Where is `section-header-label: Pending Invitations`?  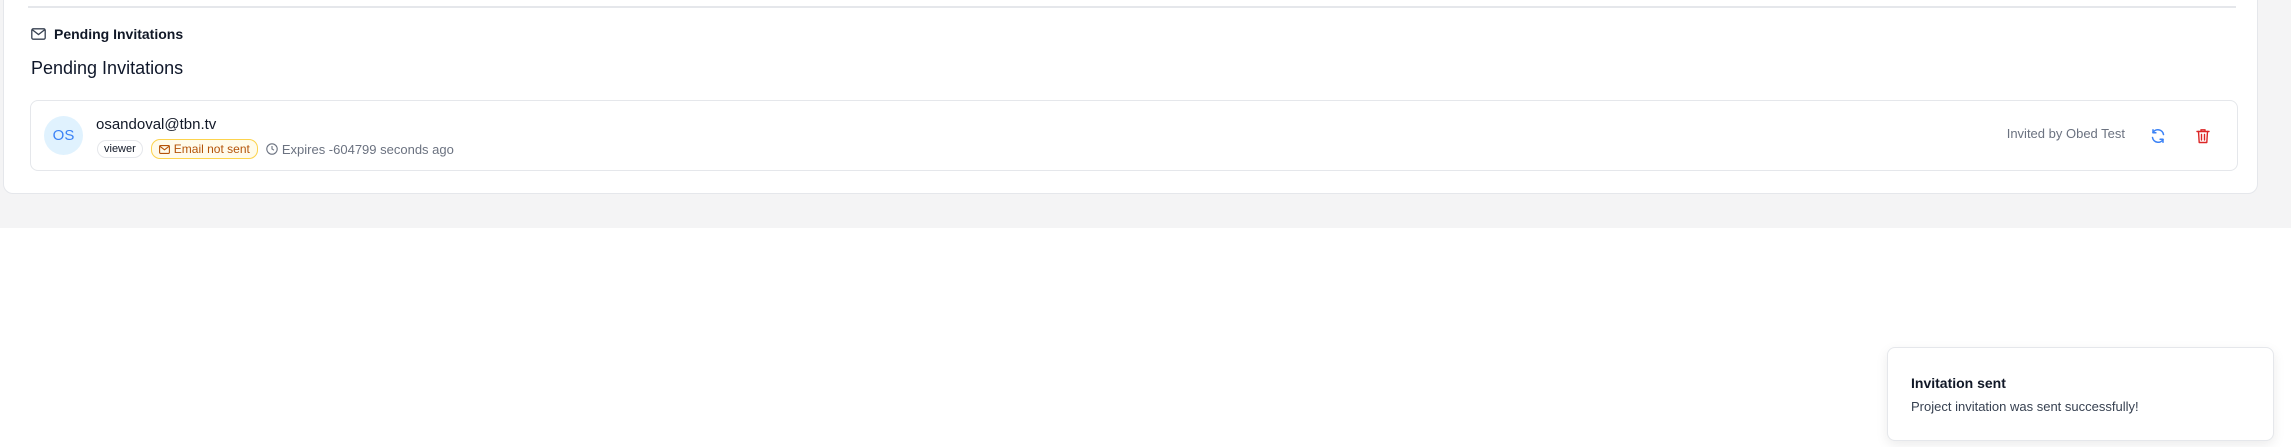 section-header-label: Pending Invitations is located at coordinates (119, 34).